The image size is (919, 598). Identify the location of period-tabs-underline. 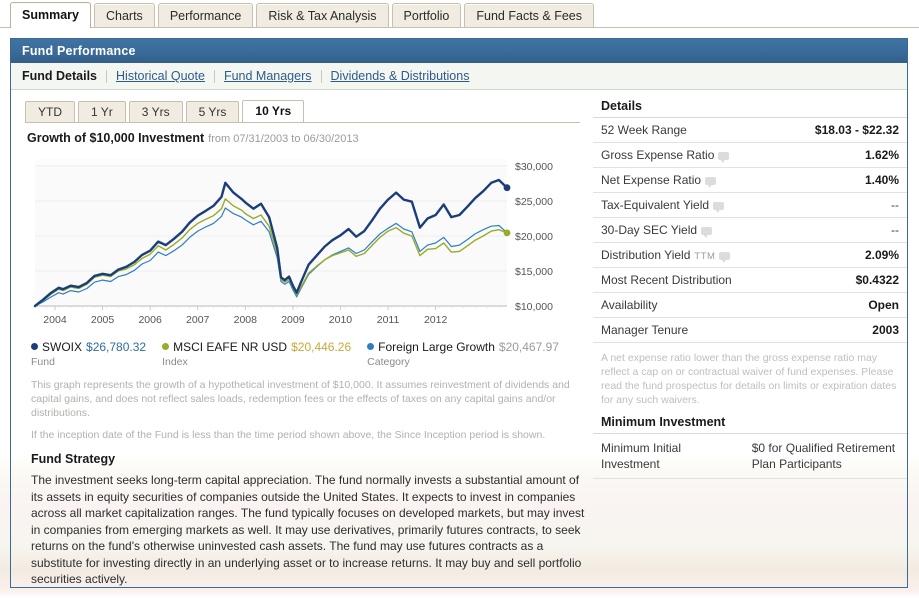
(302, 122).